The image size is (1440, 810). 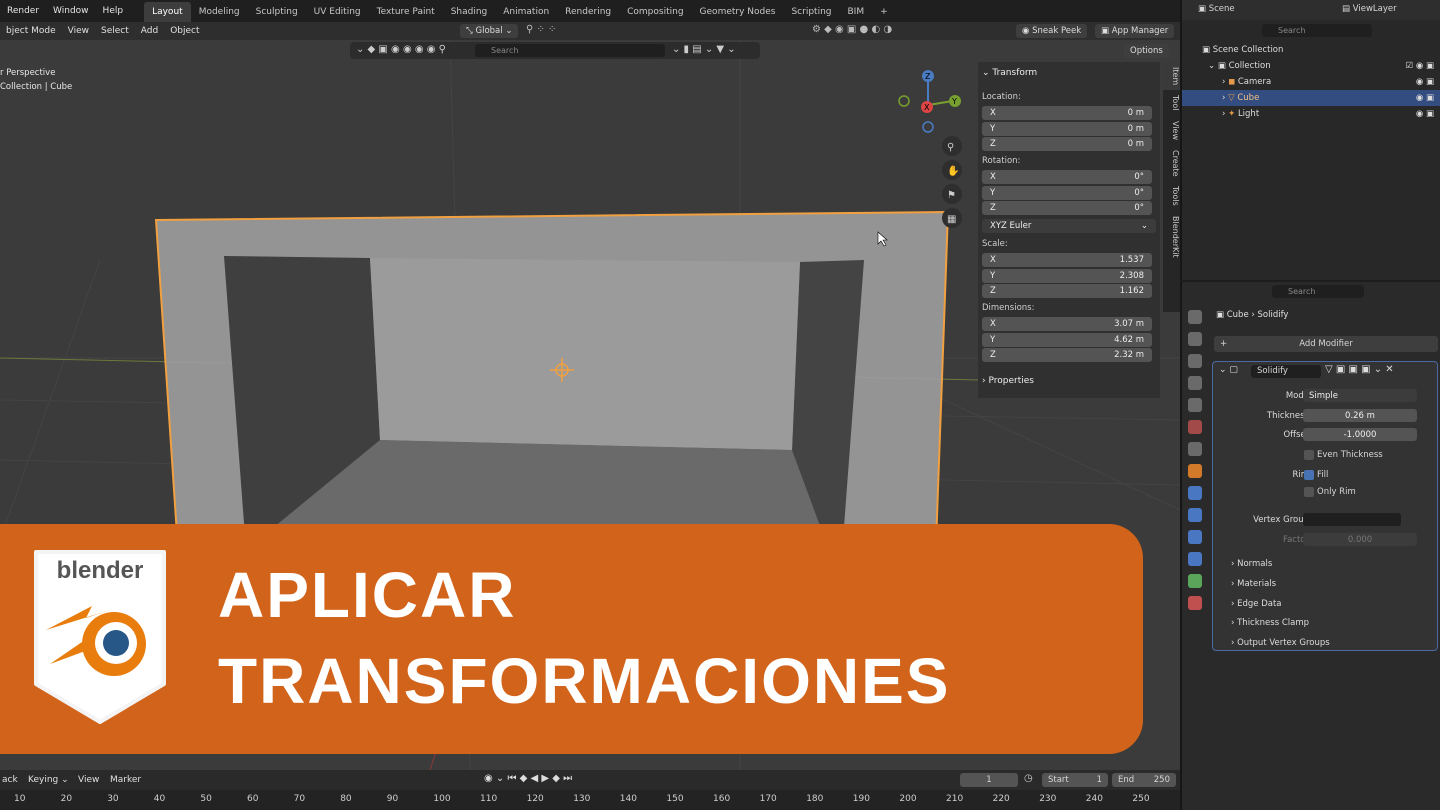 What do you see at coordinates (1360, 539) in the screenshot?
I see `factor-field: 0.000` at bounding box center [1360, 539].